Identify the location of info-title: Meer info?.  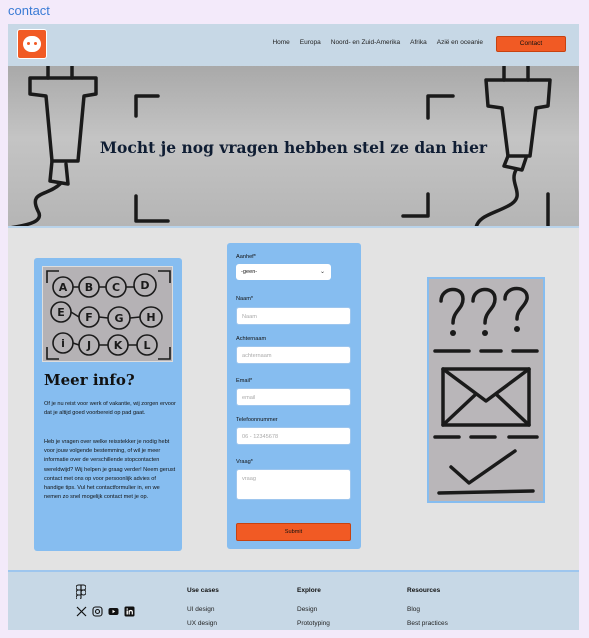
(89, 380).